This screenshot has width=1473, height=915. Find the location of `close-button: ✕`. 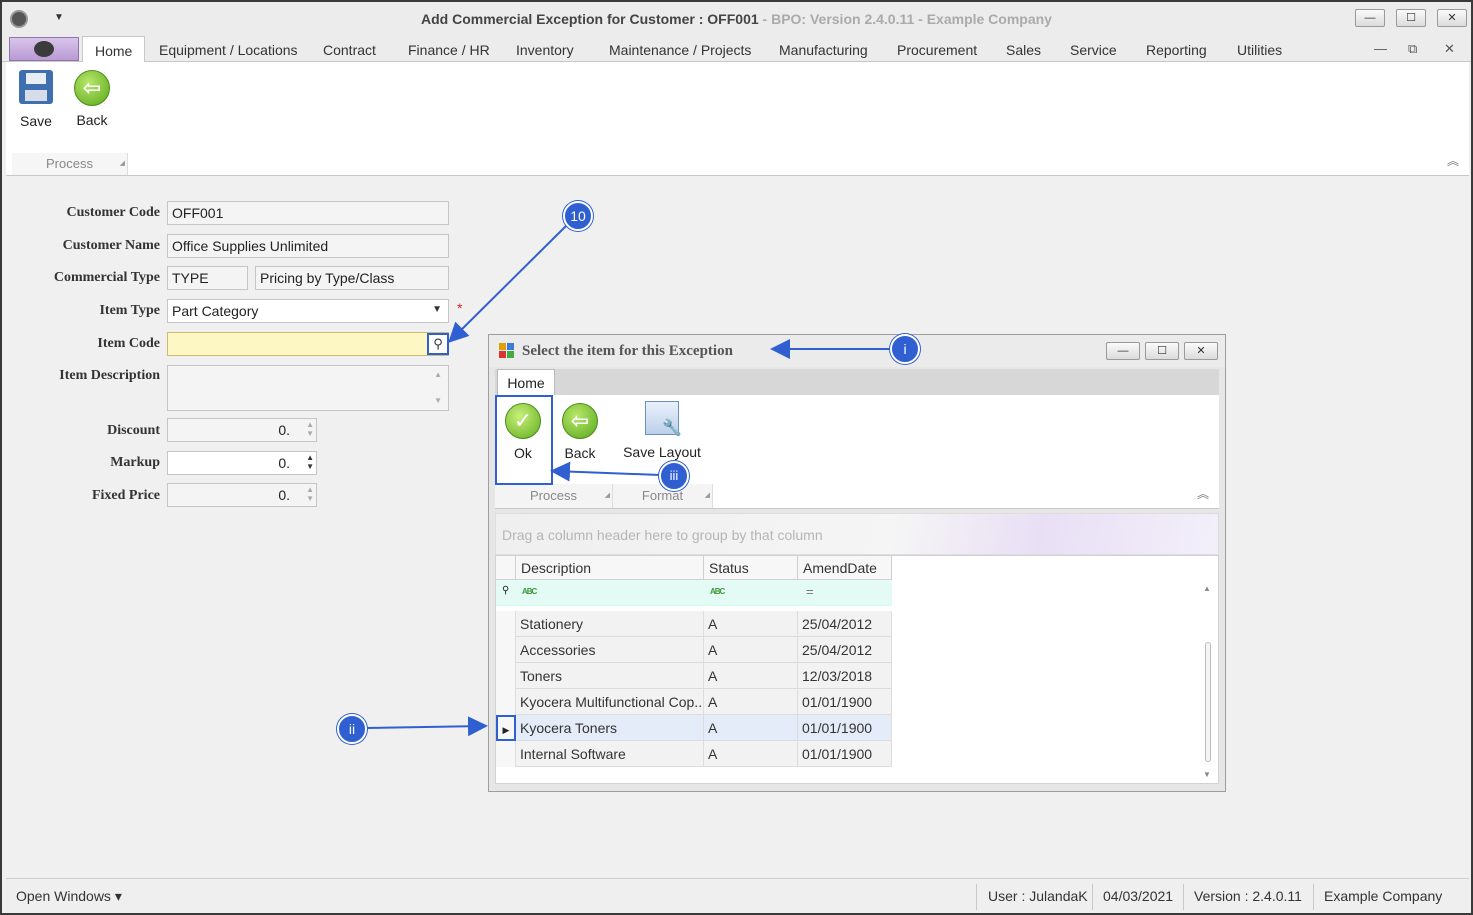

close-button: ✕ is located at coordinates (1452, 18).